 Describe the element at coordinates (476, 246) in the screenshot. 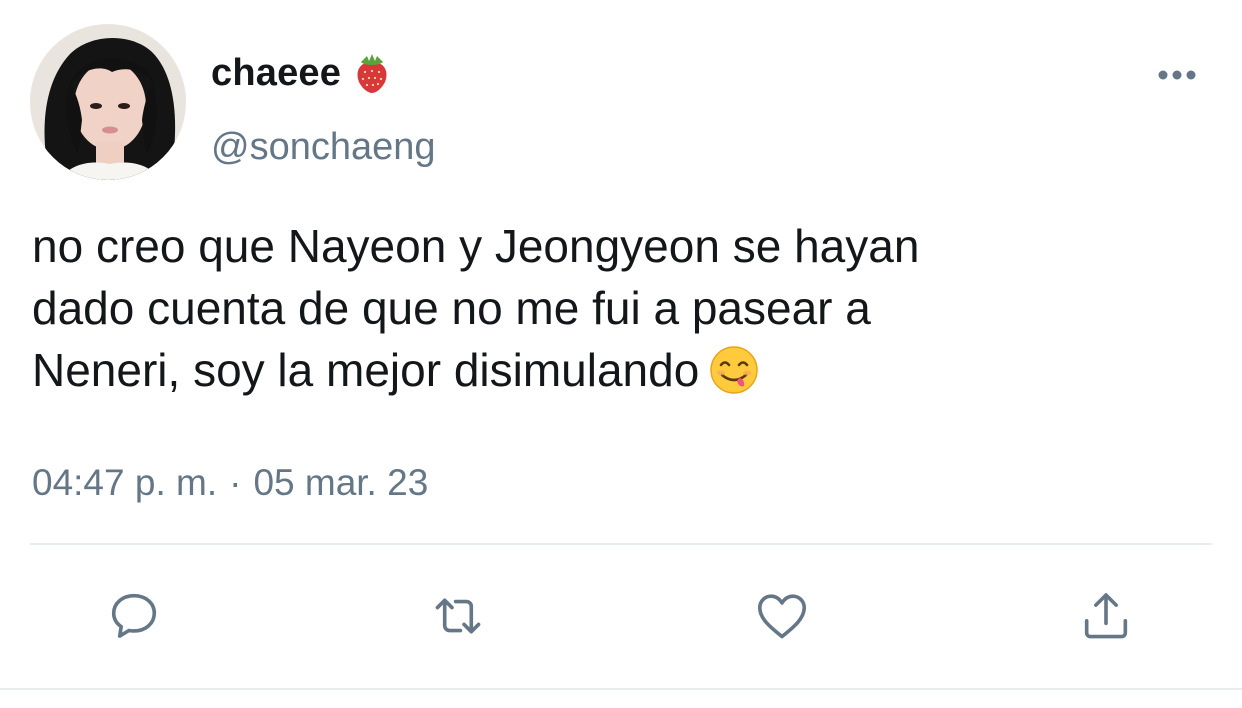

I see `tweet-line: no creo que Nayeon y Jeongyeon se hayan` at that location.